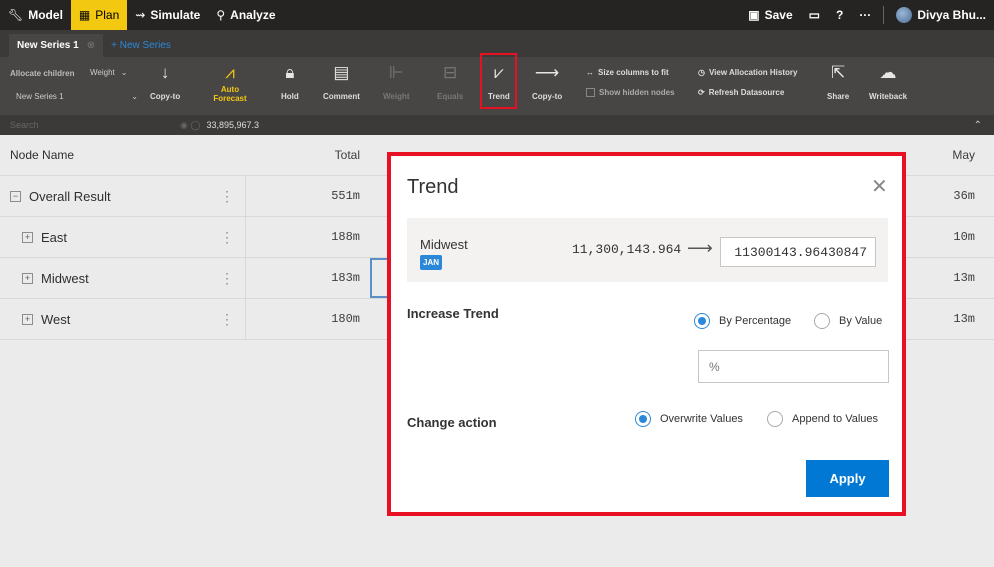  Describe the element at coordinates (396, 81) in the screenshot. I see `weight-button: ⊩ Weight` at that location.